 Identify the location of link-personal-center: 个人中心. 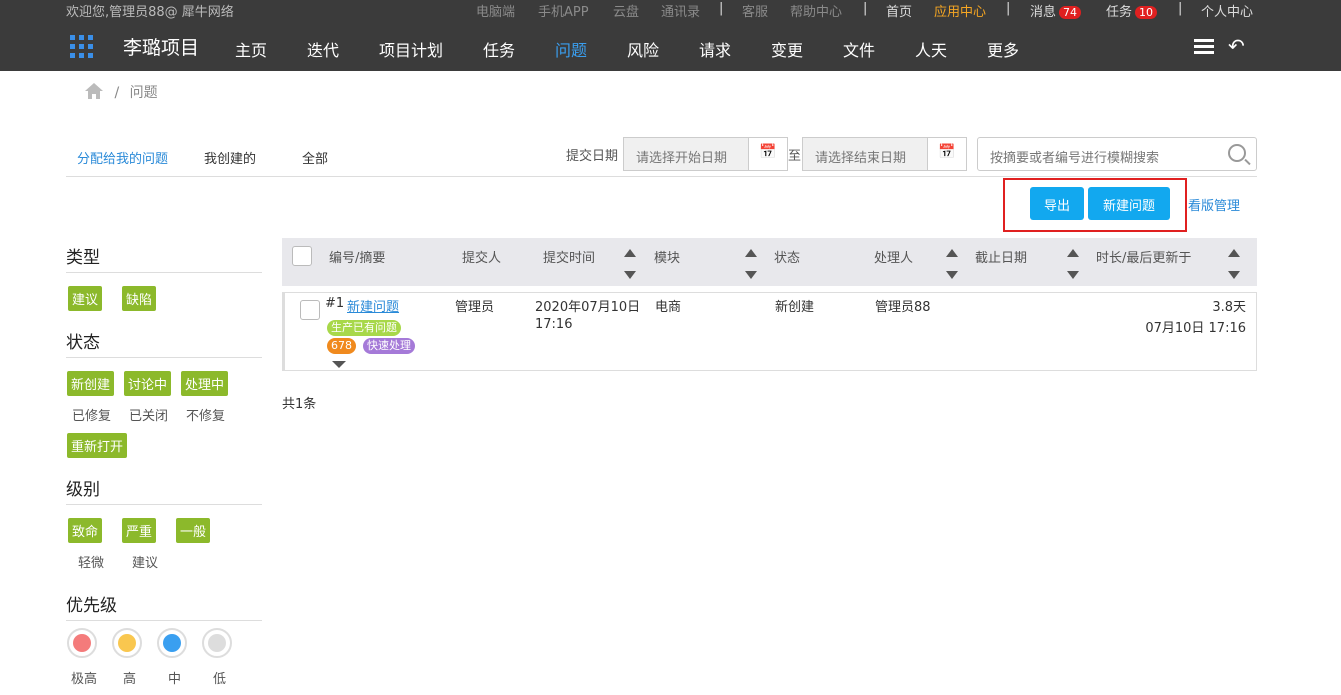
(1227, 10).